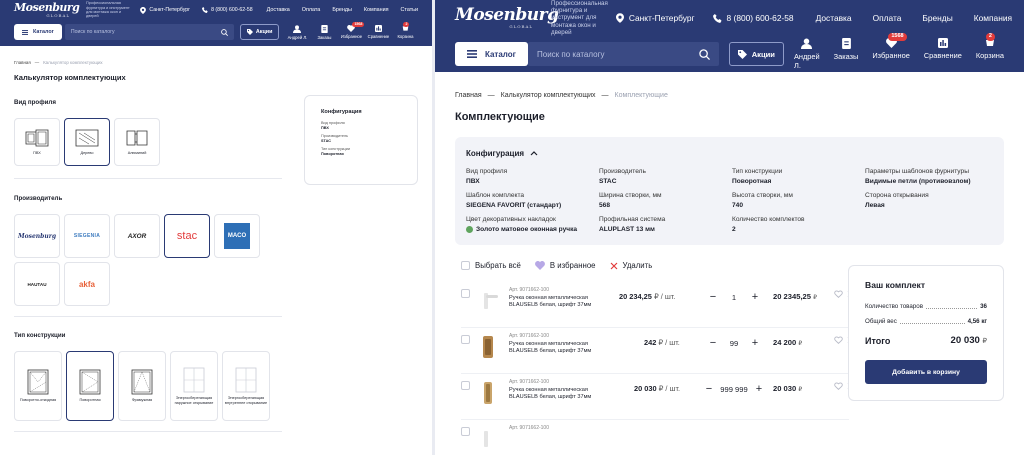  Describe the element at coordinates (137, 236) in the screenshot. I see `brand-card-axor: AXOR` at that location.